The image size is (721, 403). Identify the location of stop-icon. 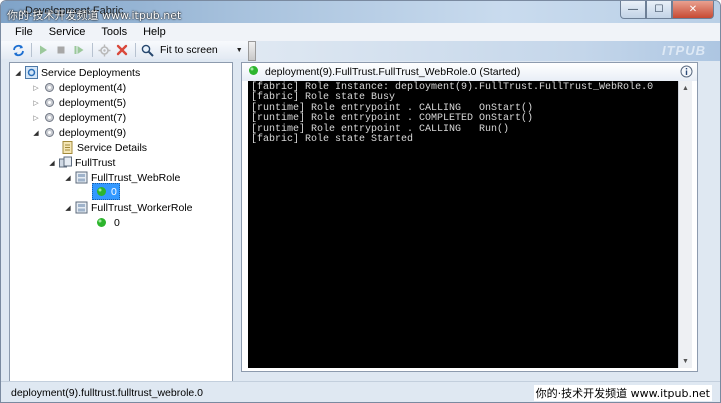
(61, 50).